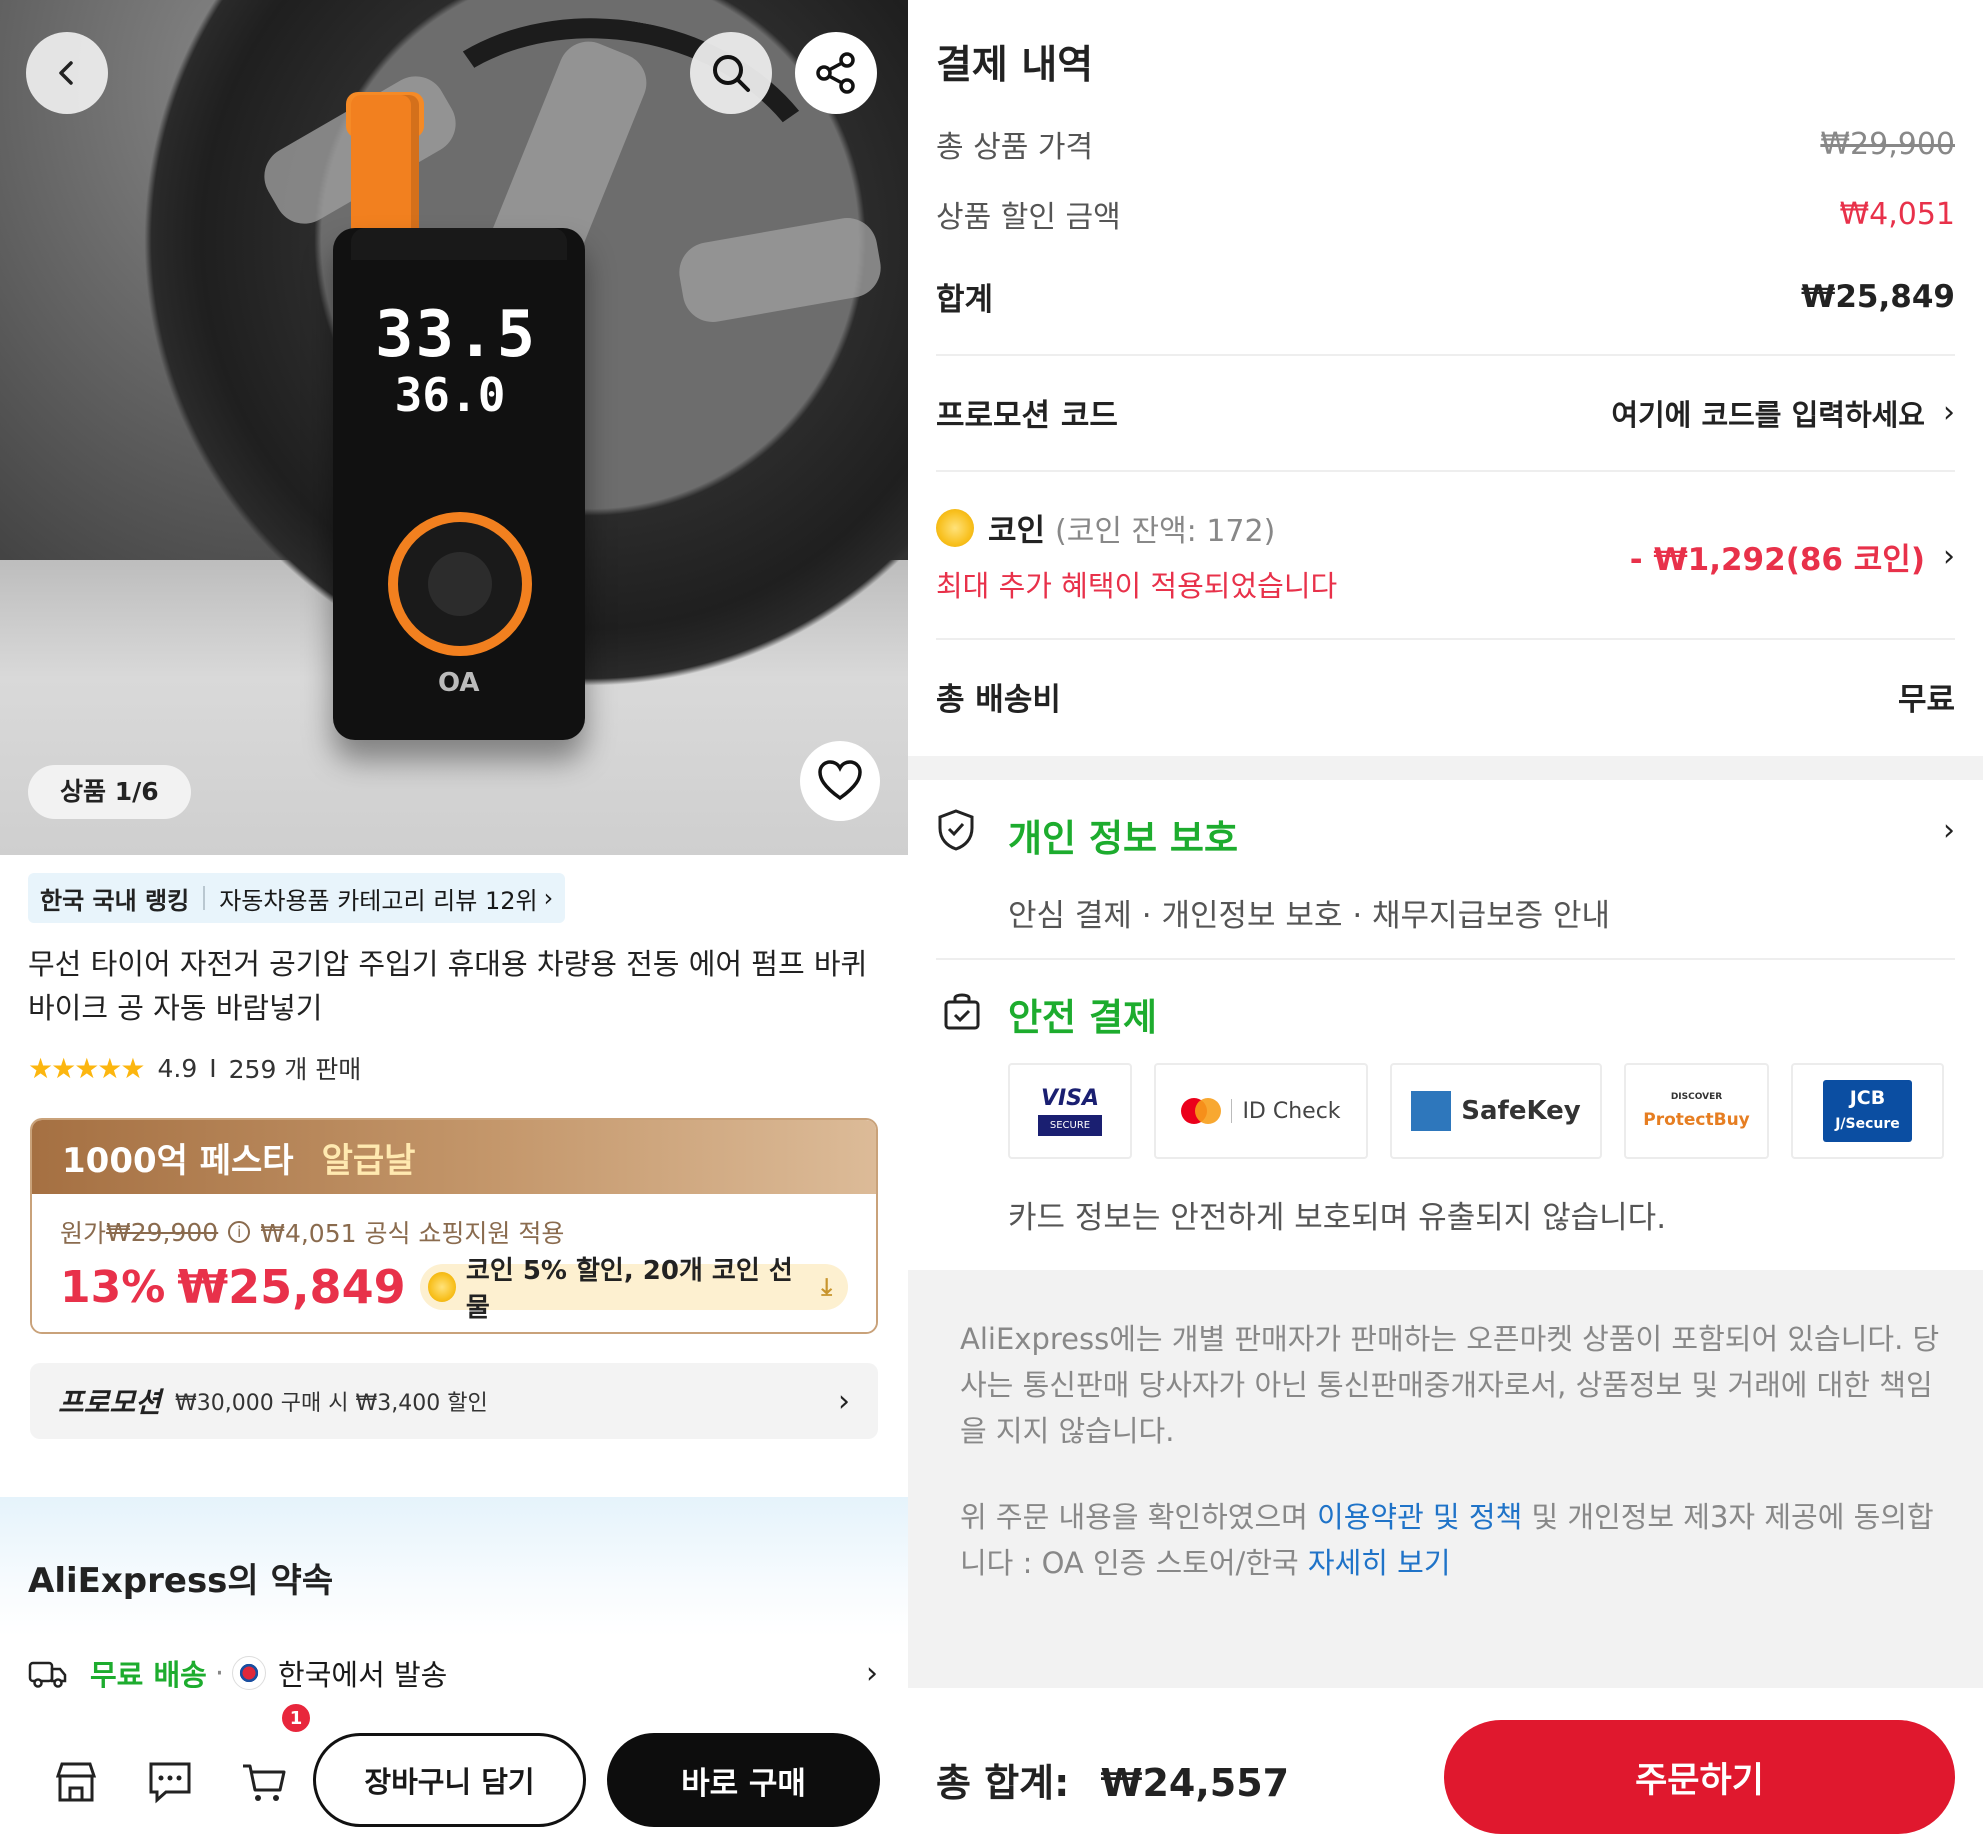 The height and width of the screenshot is (1845, 1983). I want to click on coin-offer-chip: 코인 5% 할인, 20개 코인 선물 ⤓, so click(633, 1289).